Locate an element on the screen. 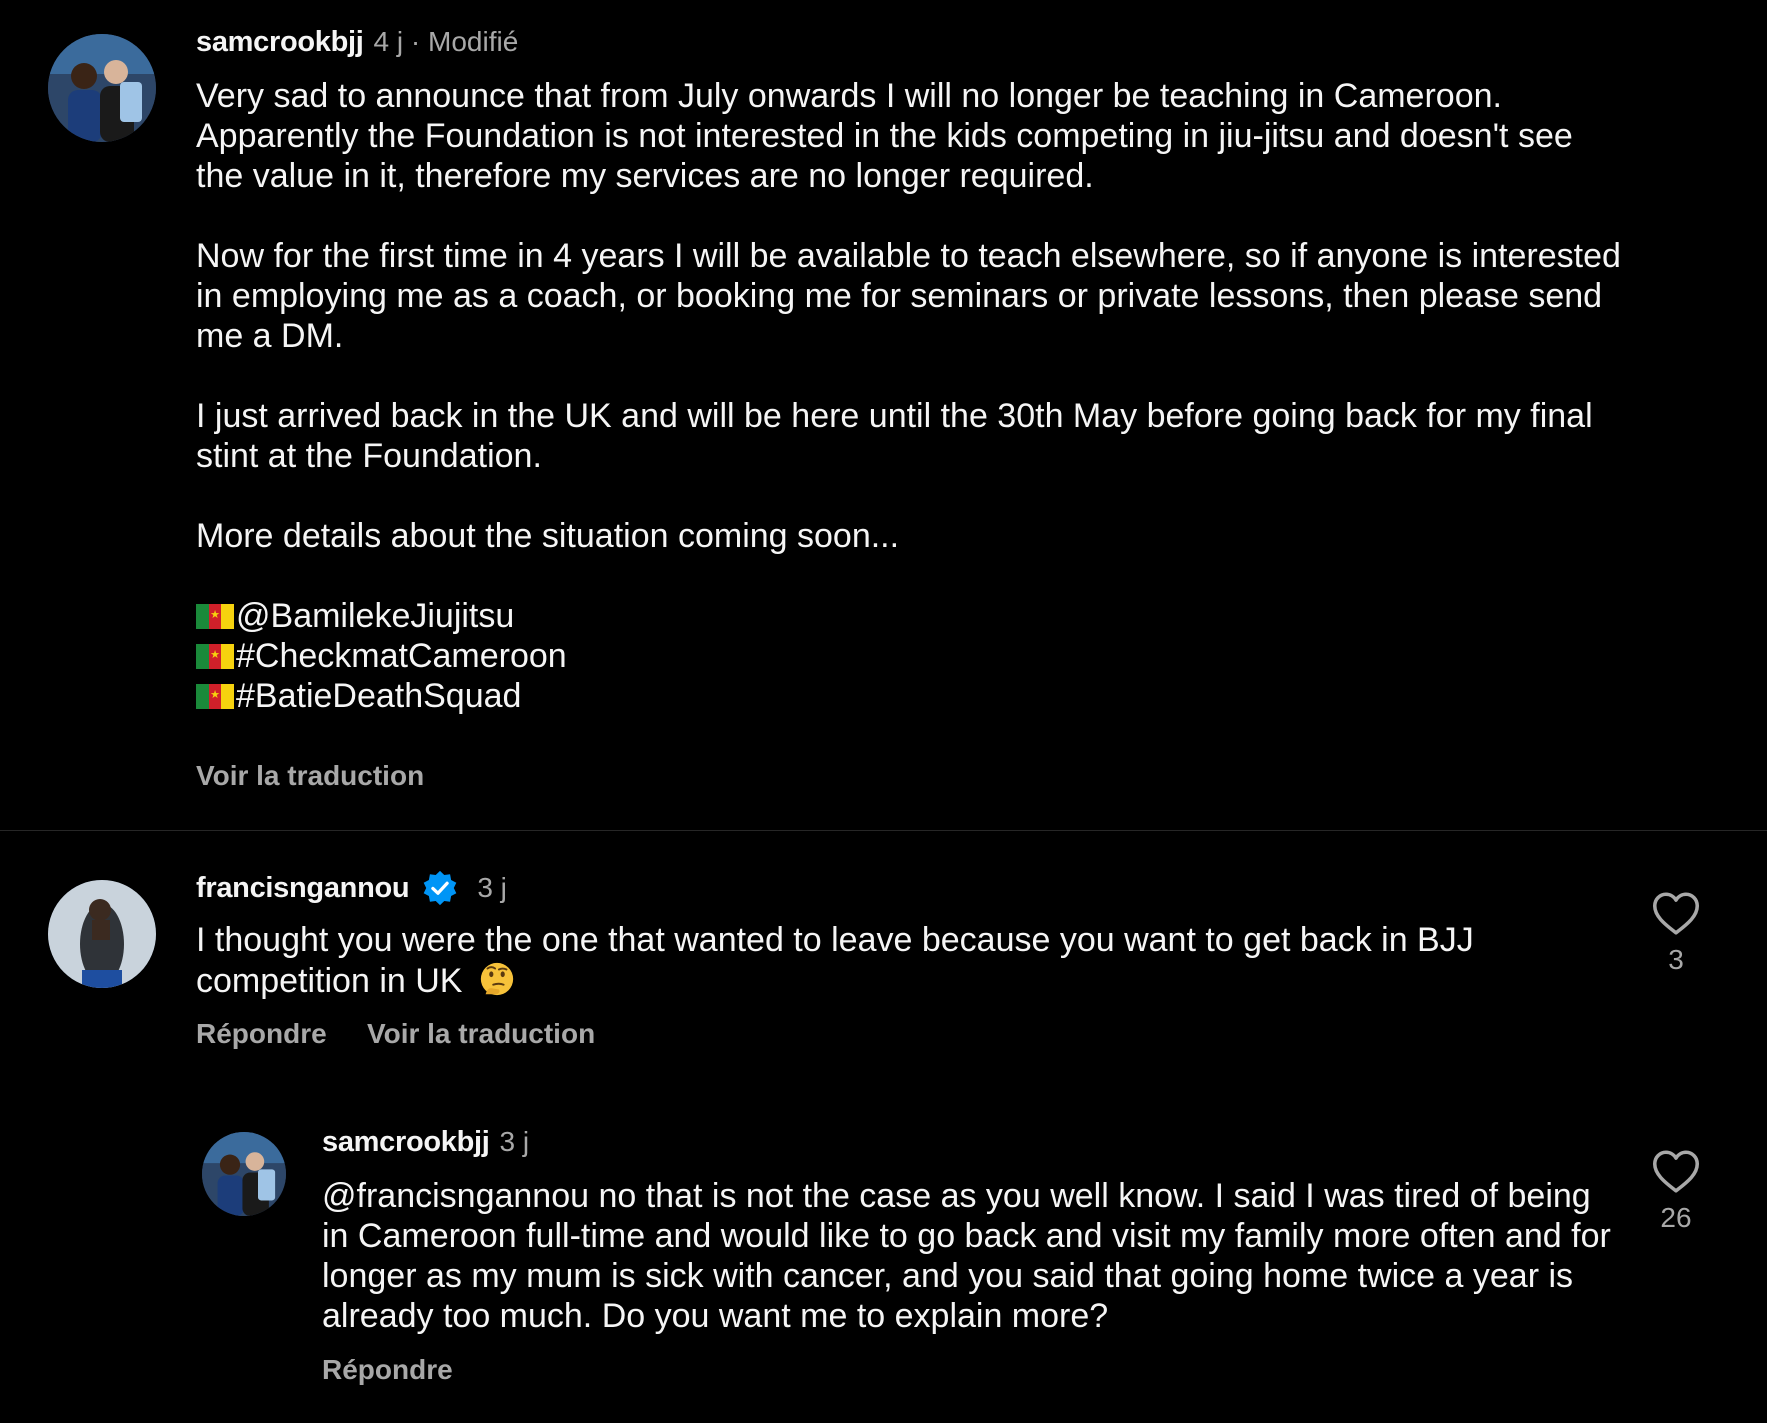  tag-link: #BatieDeathSquad is located at coordinates (378, 696).